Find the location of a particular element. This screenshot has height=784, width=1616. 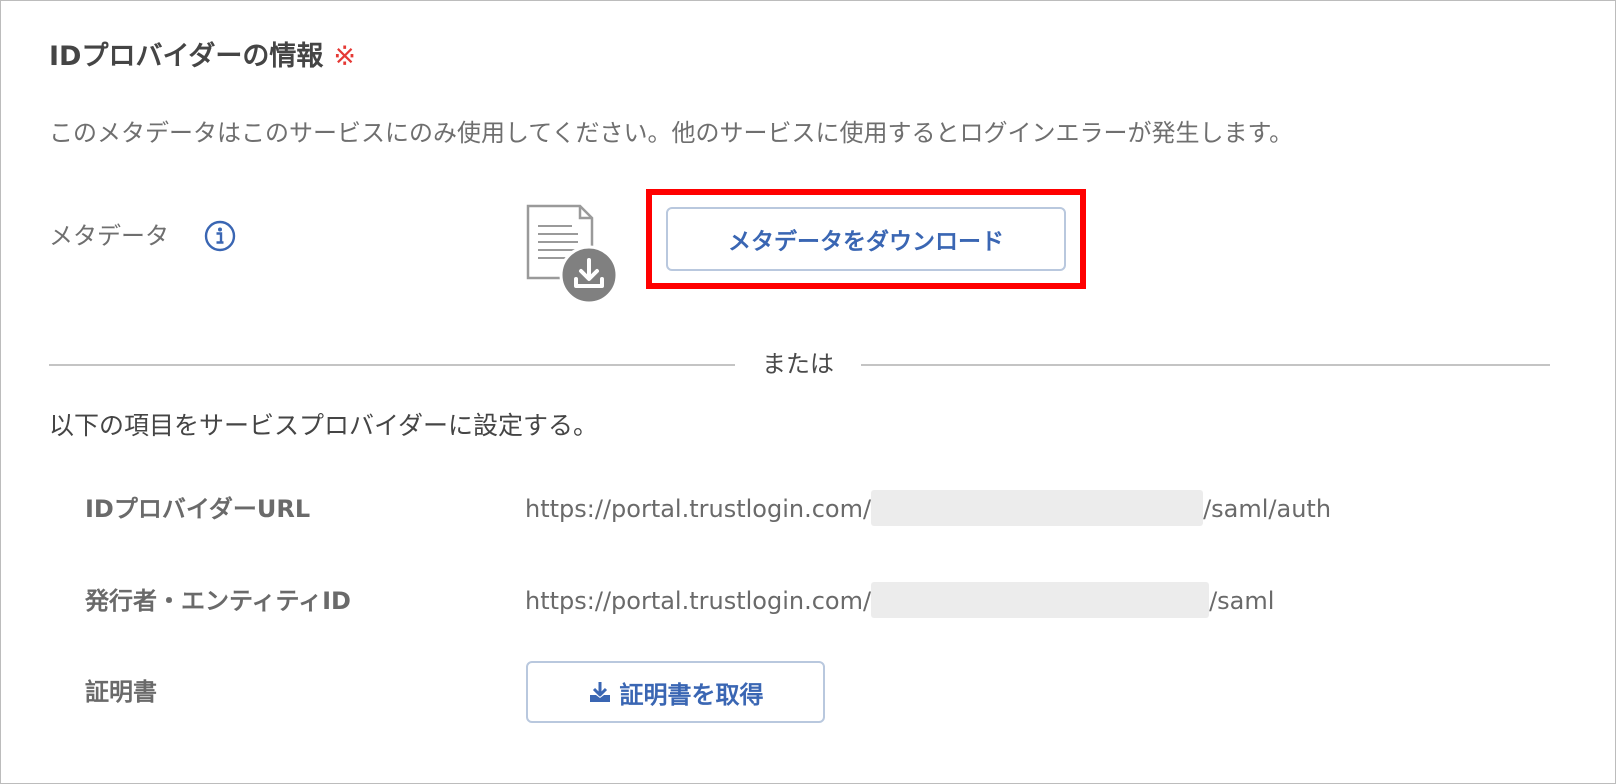

idp-url-prefix: https://portal.trustlogin.com/ is located at coordinates (698, 509).